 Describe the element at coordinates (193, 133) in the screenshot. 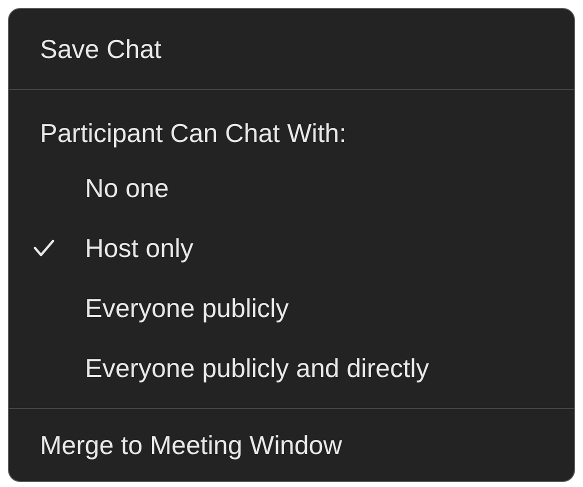

I see `section-header: Participant Can Chat With:` at that location.